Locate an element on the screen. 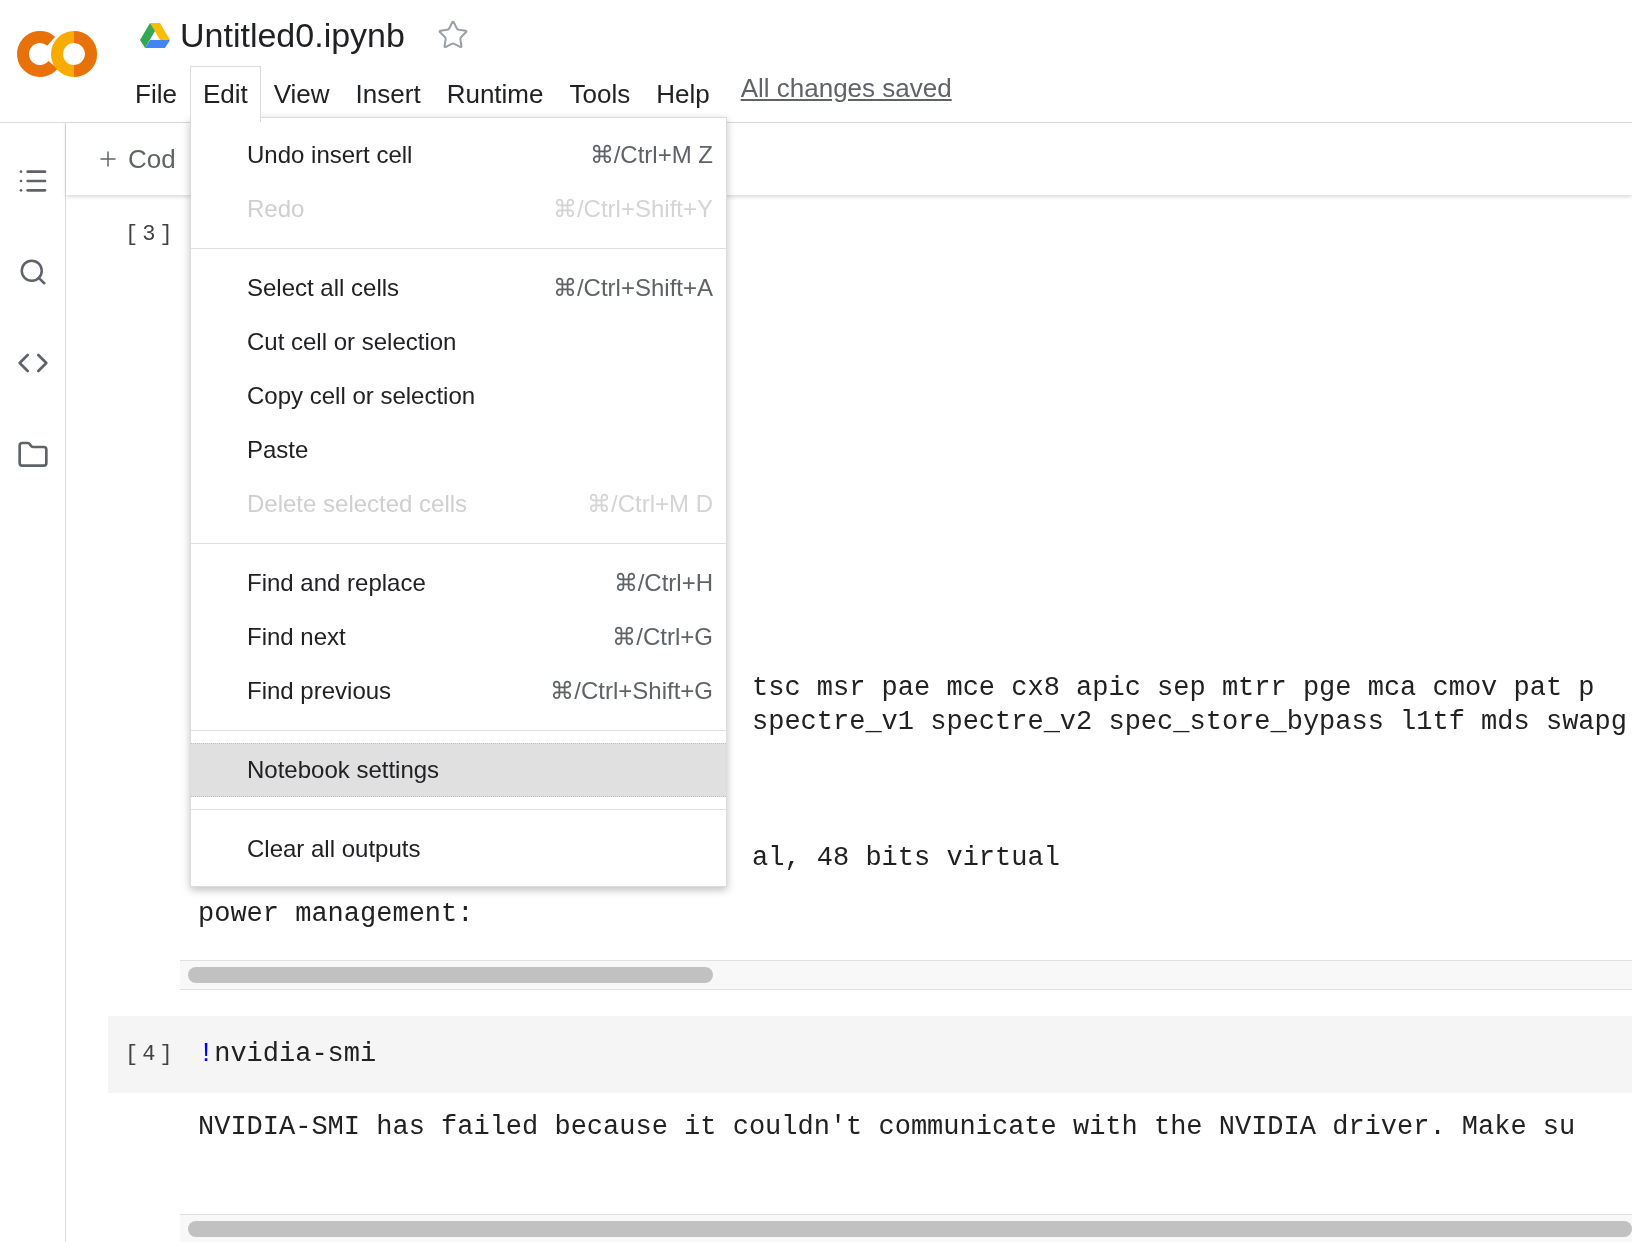  menu-item-label: Copy cell or selection is located at coordinates (361, 396).